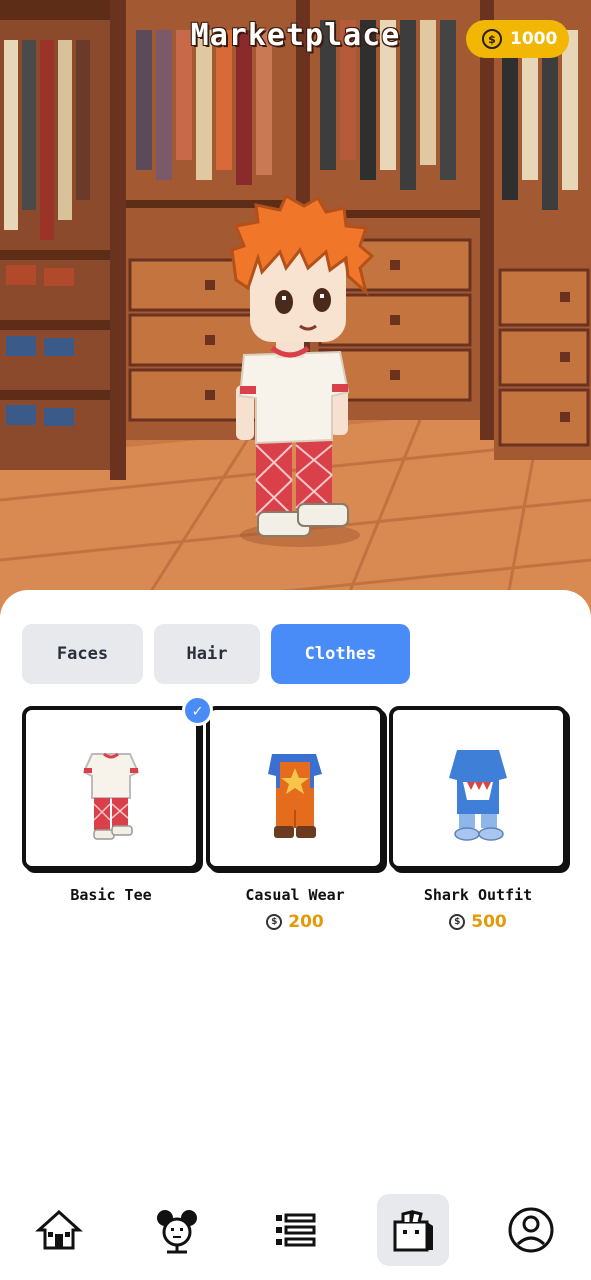  What do you see at coordinates (295, 796) in the screenshot?
I see `casual-wear-outfit-icon` at bounding box center [295, 796].